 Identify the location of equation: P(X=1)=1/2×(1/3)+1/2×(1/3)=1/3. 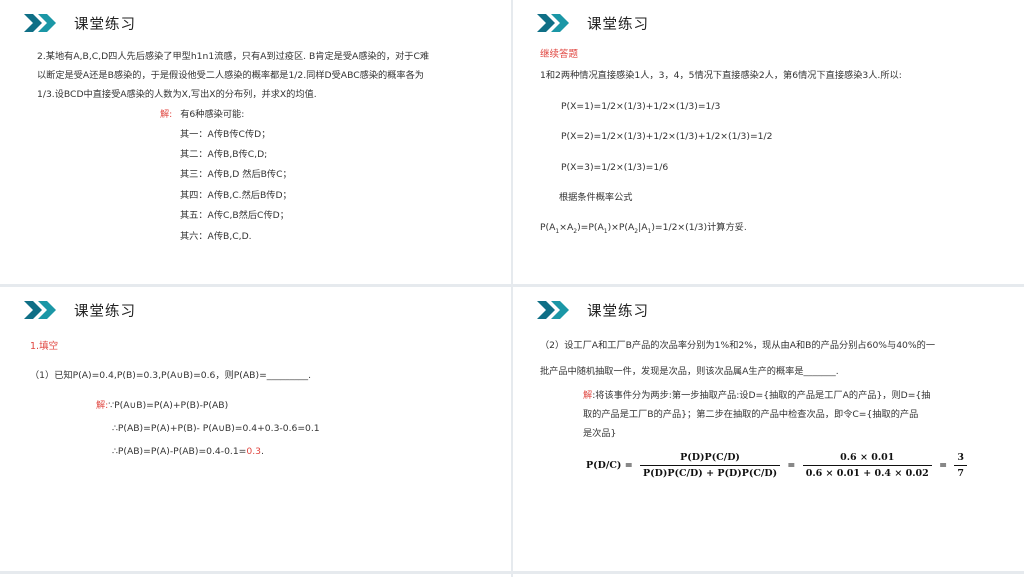
(641, 106).